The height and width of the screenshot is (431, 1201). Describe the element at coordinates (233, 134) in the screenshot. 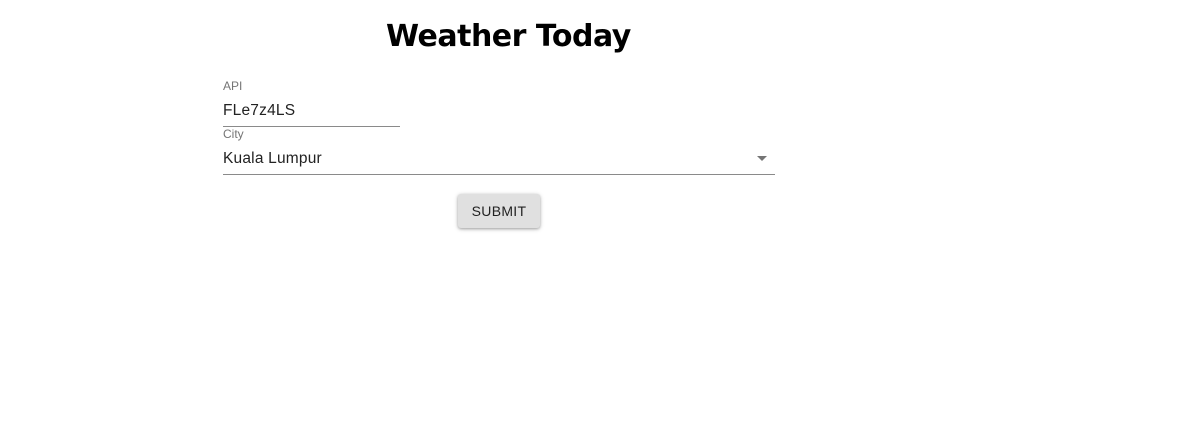

I see `city-field-label: City` at that location.